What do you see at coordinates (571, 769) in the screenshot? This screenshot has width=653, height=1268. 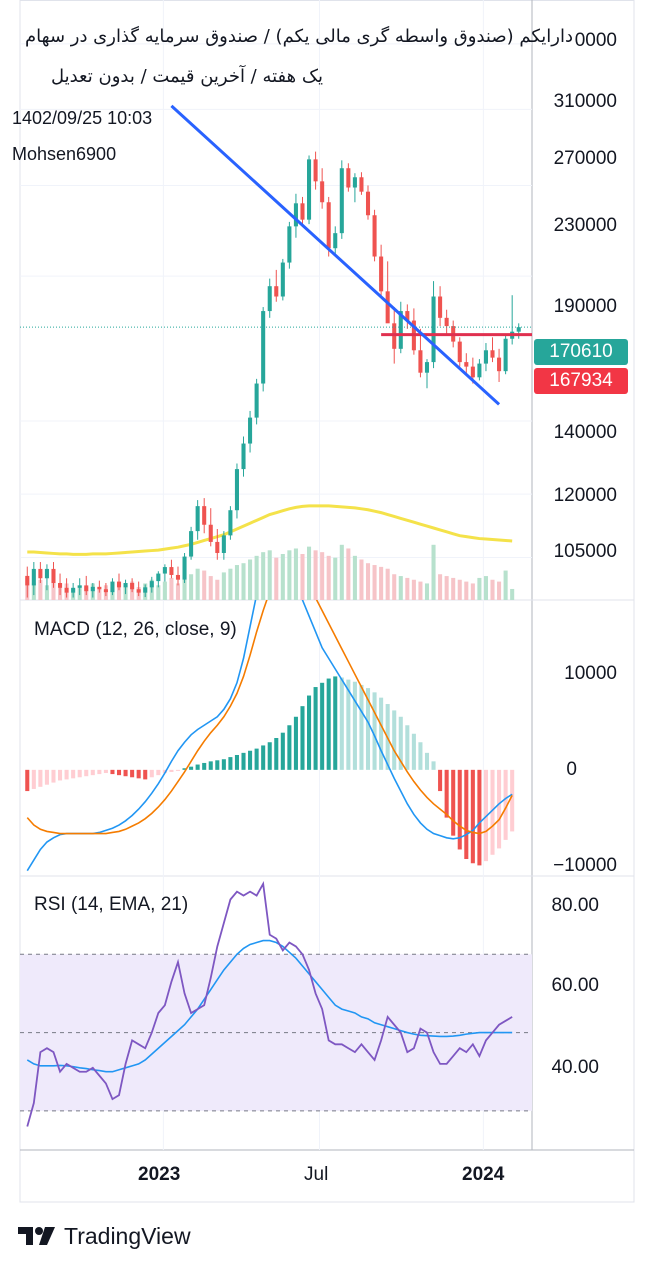 I see `macd-tick: 0` at bounding box center [571, 769].